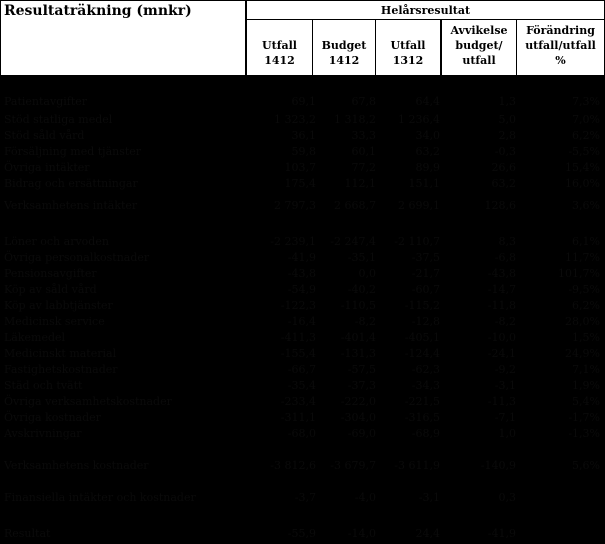 The image size is (605, 544). What do you see at coordinates (507, 241) in the screenshot?
I see `table-cell: 8,3` at bounding box center [507, 241].